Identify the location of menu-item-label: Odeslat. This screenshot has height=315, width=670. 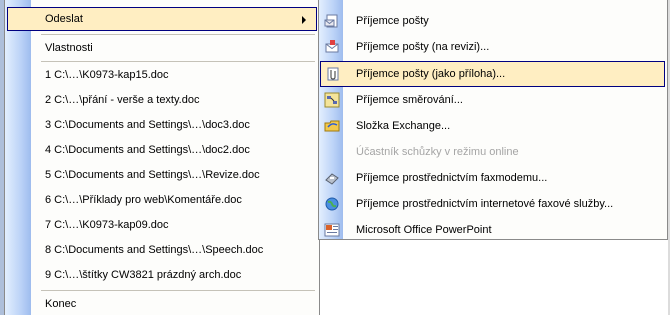
(64, 19).